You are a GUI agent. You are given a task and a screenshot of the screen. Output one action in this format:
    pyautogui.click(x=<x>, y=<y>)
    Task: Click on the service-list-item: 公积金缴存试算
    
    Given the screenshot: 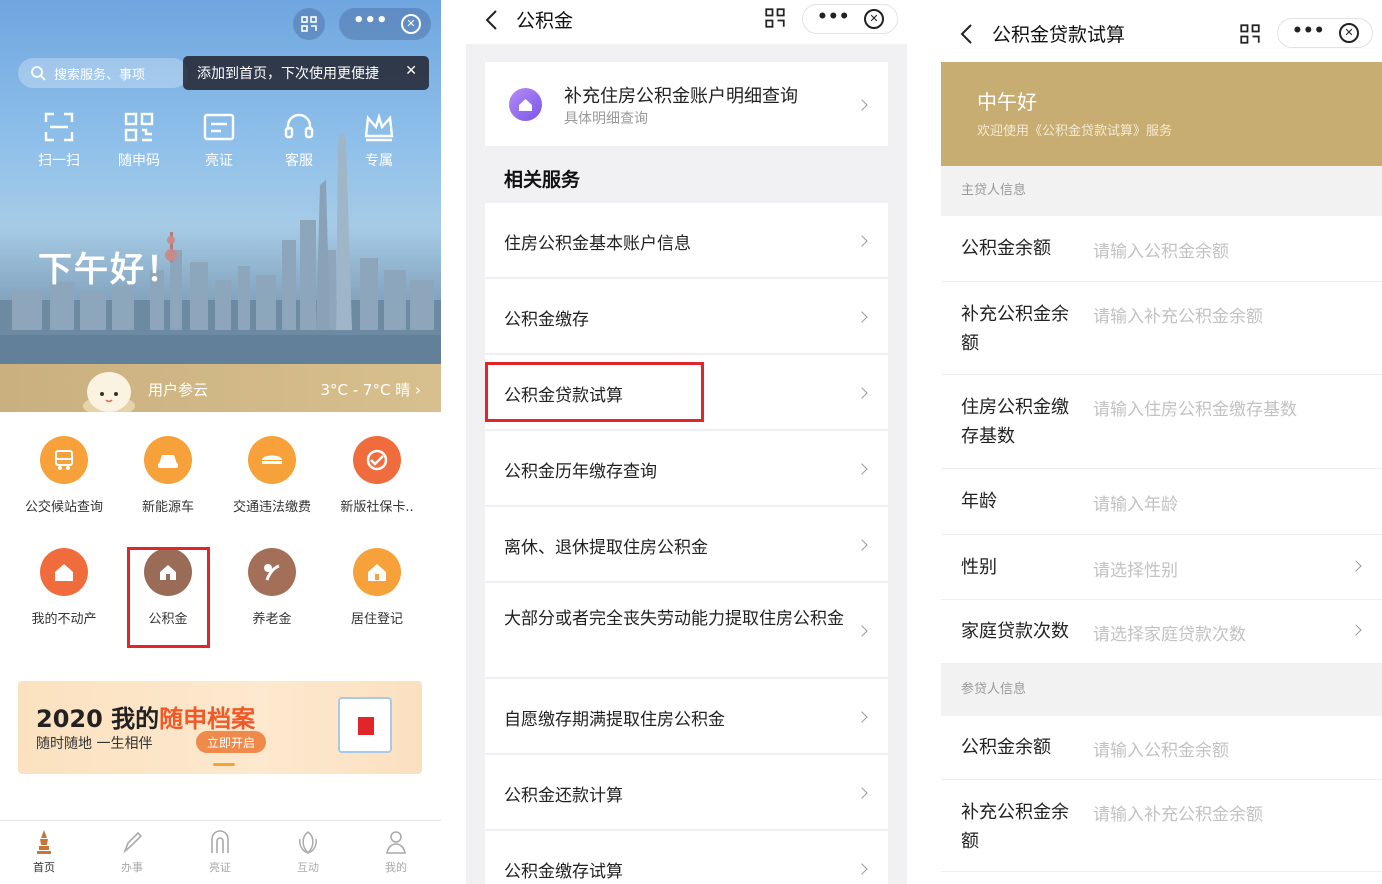 What is the action you would take?
    pyautogui.click(x=686, y=857)
    